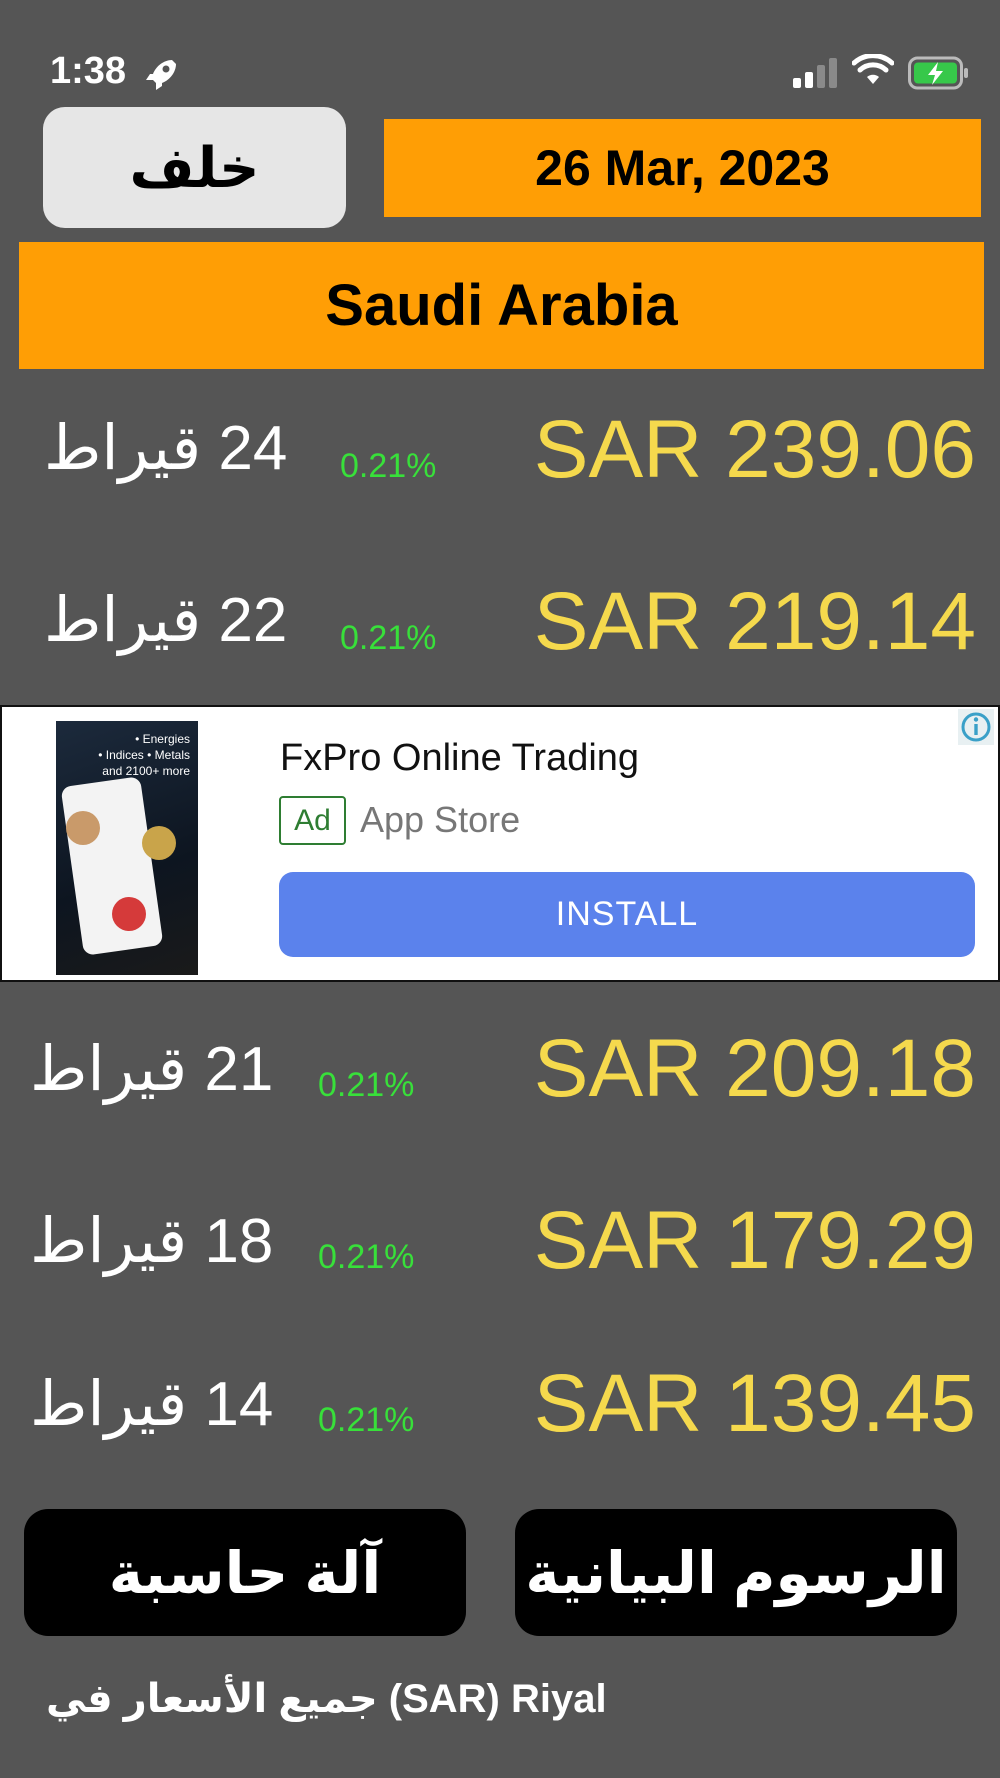 The height and width of the screenshot is (1778, 1000). I want to click on rocket-icon, so click(161, 75).